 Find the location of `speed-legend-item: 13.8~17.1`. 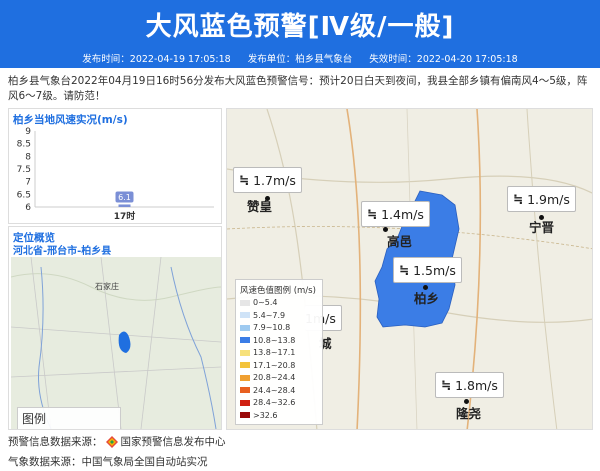

speed-legend-item: 13.8~17.1 is located at coordinates (267, 352).